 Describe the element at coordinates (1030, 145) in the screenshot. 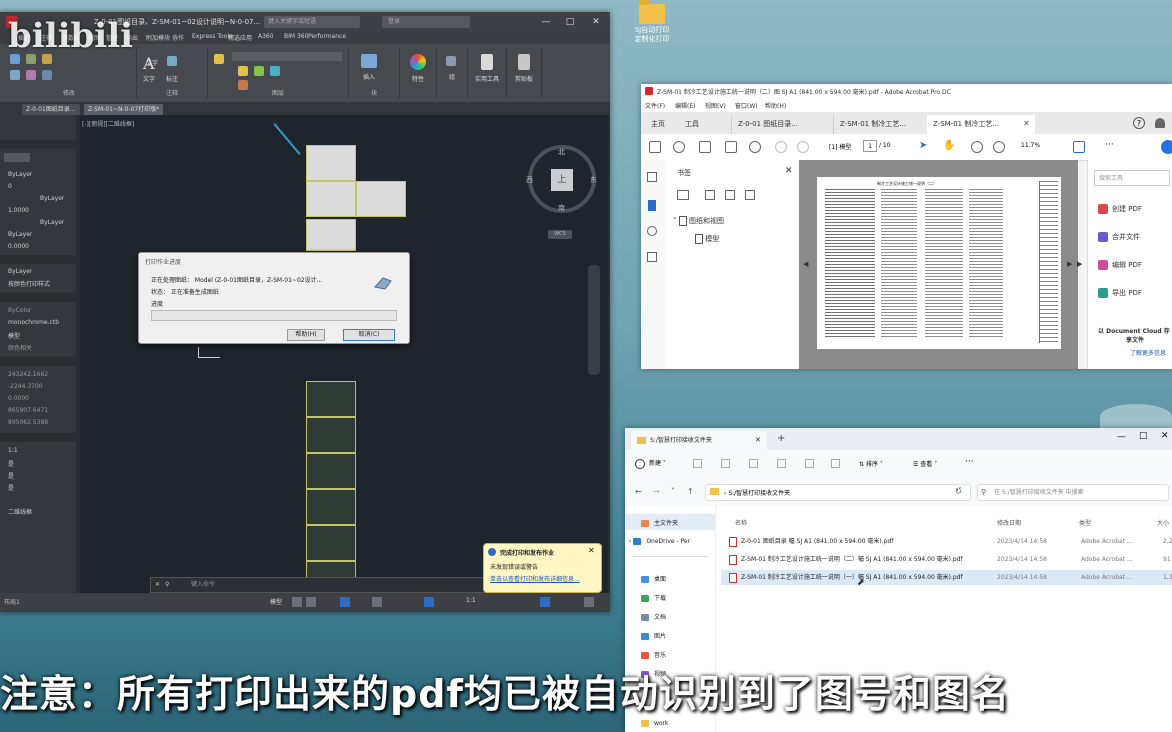

I see `zoom-level: 11.7%` at that location.